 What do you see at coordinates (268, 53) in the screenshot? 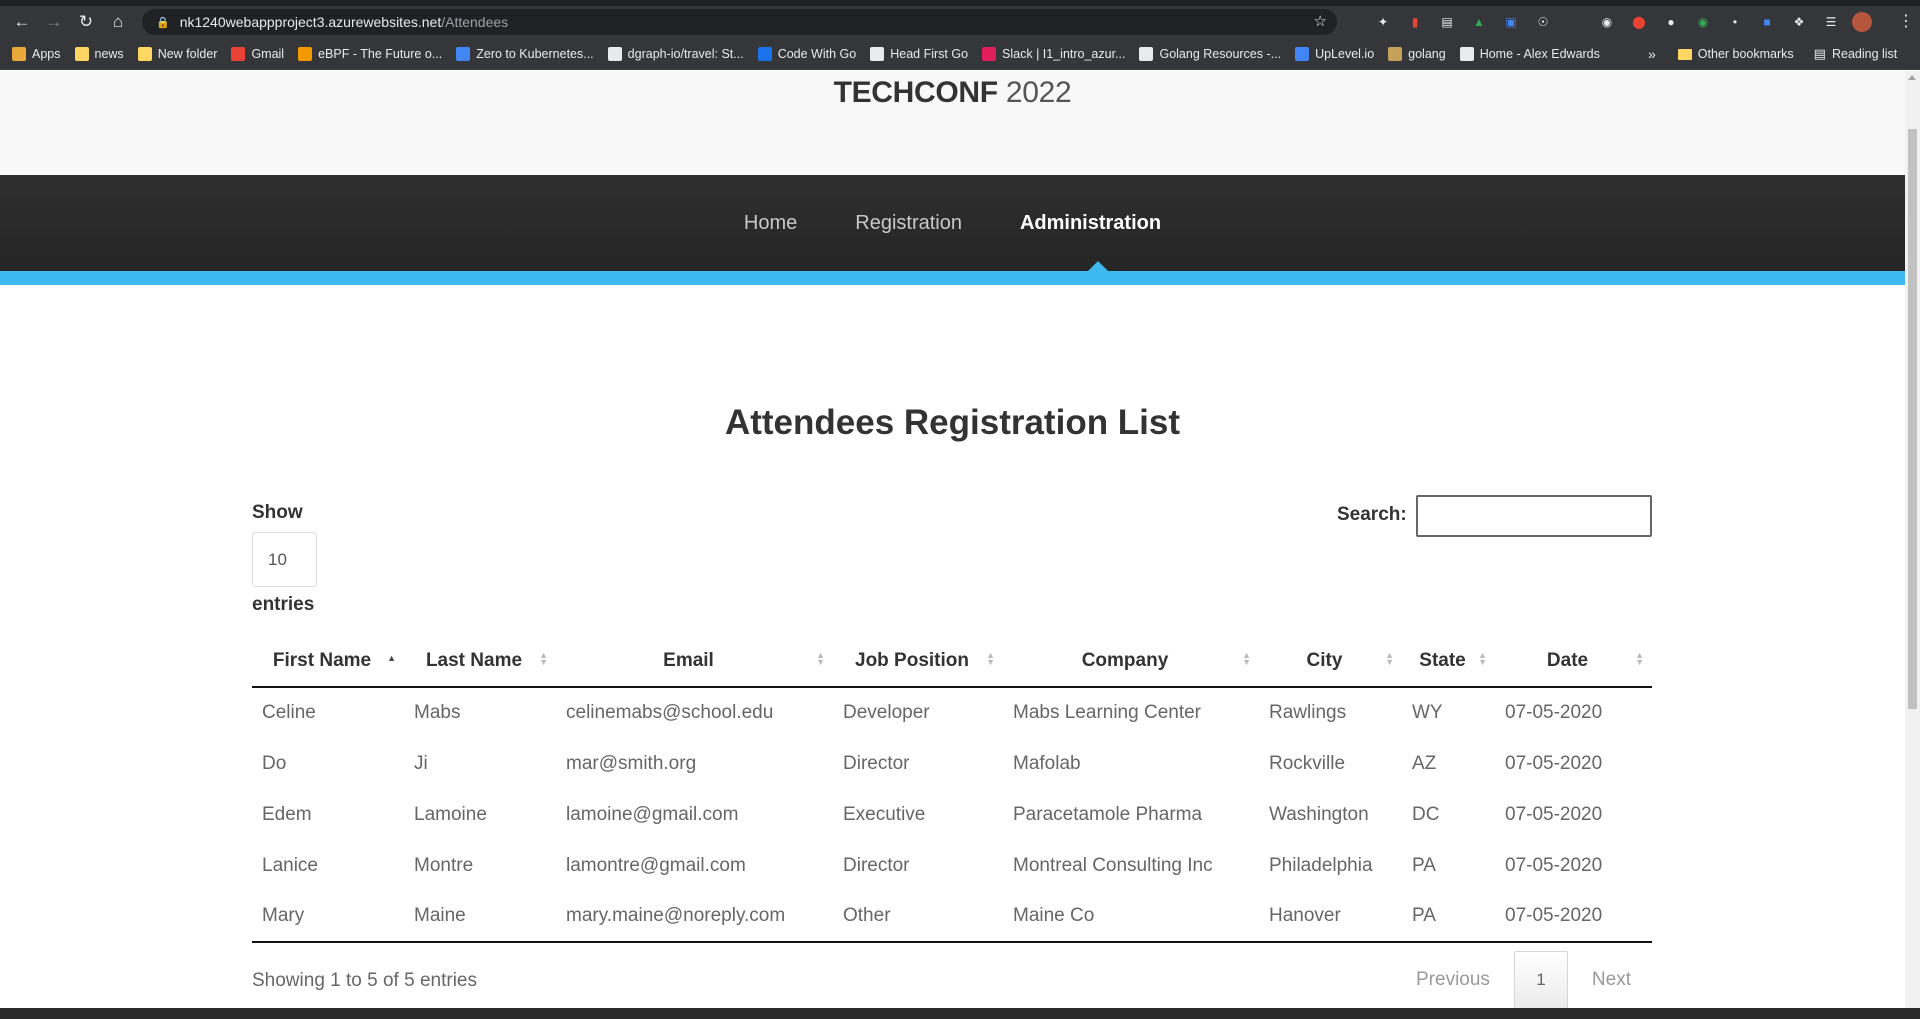
I see `bookmark-label: Gmail` at bounding box center [268, 53].